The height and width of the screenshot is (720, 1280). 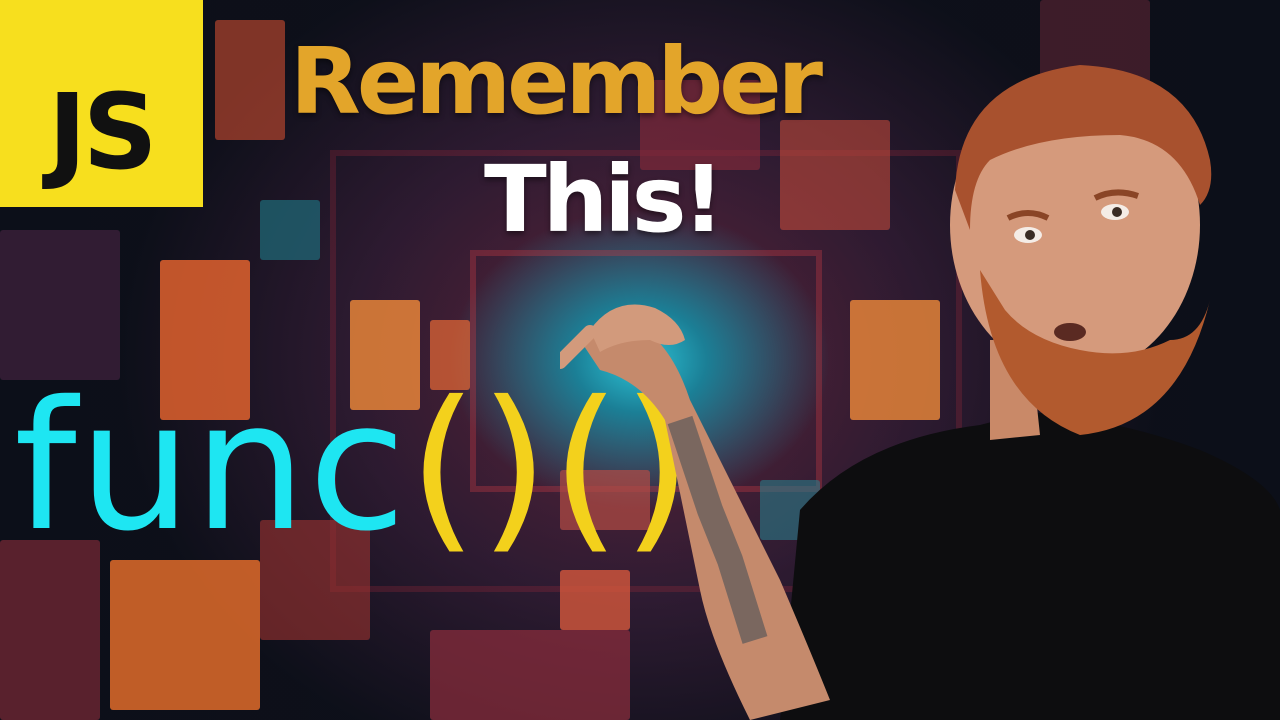 What do you see at coordinates (1117, 212) in the screenshot?
I see `right-pupil` at bounding box center [1117, 212].